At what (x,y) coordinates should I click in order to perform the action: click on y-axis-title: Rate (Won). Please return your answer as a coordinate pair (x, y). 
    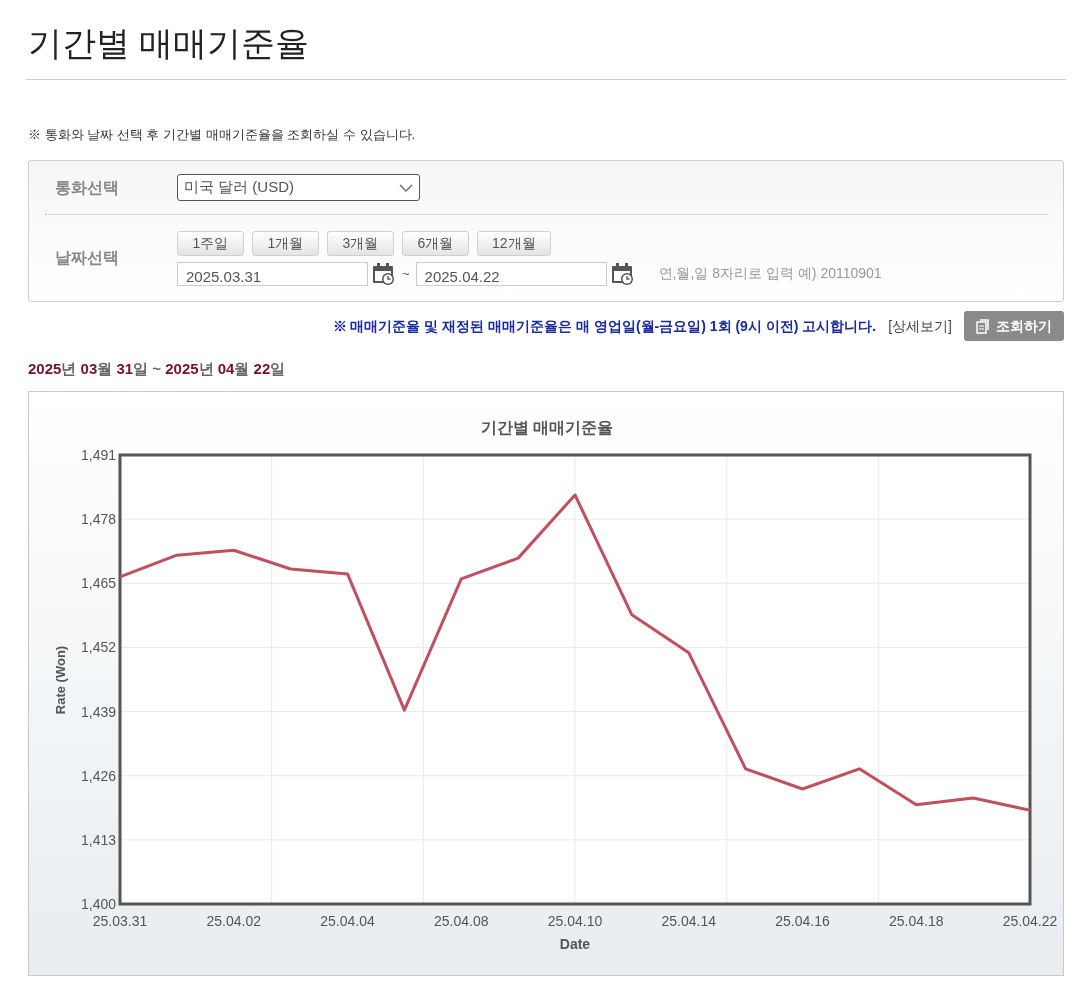
    Looking at the image, I should click on (60, 680).